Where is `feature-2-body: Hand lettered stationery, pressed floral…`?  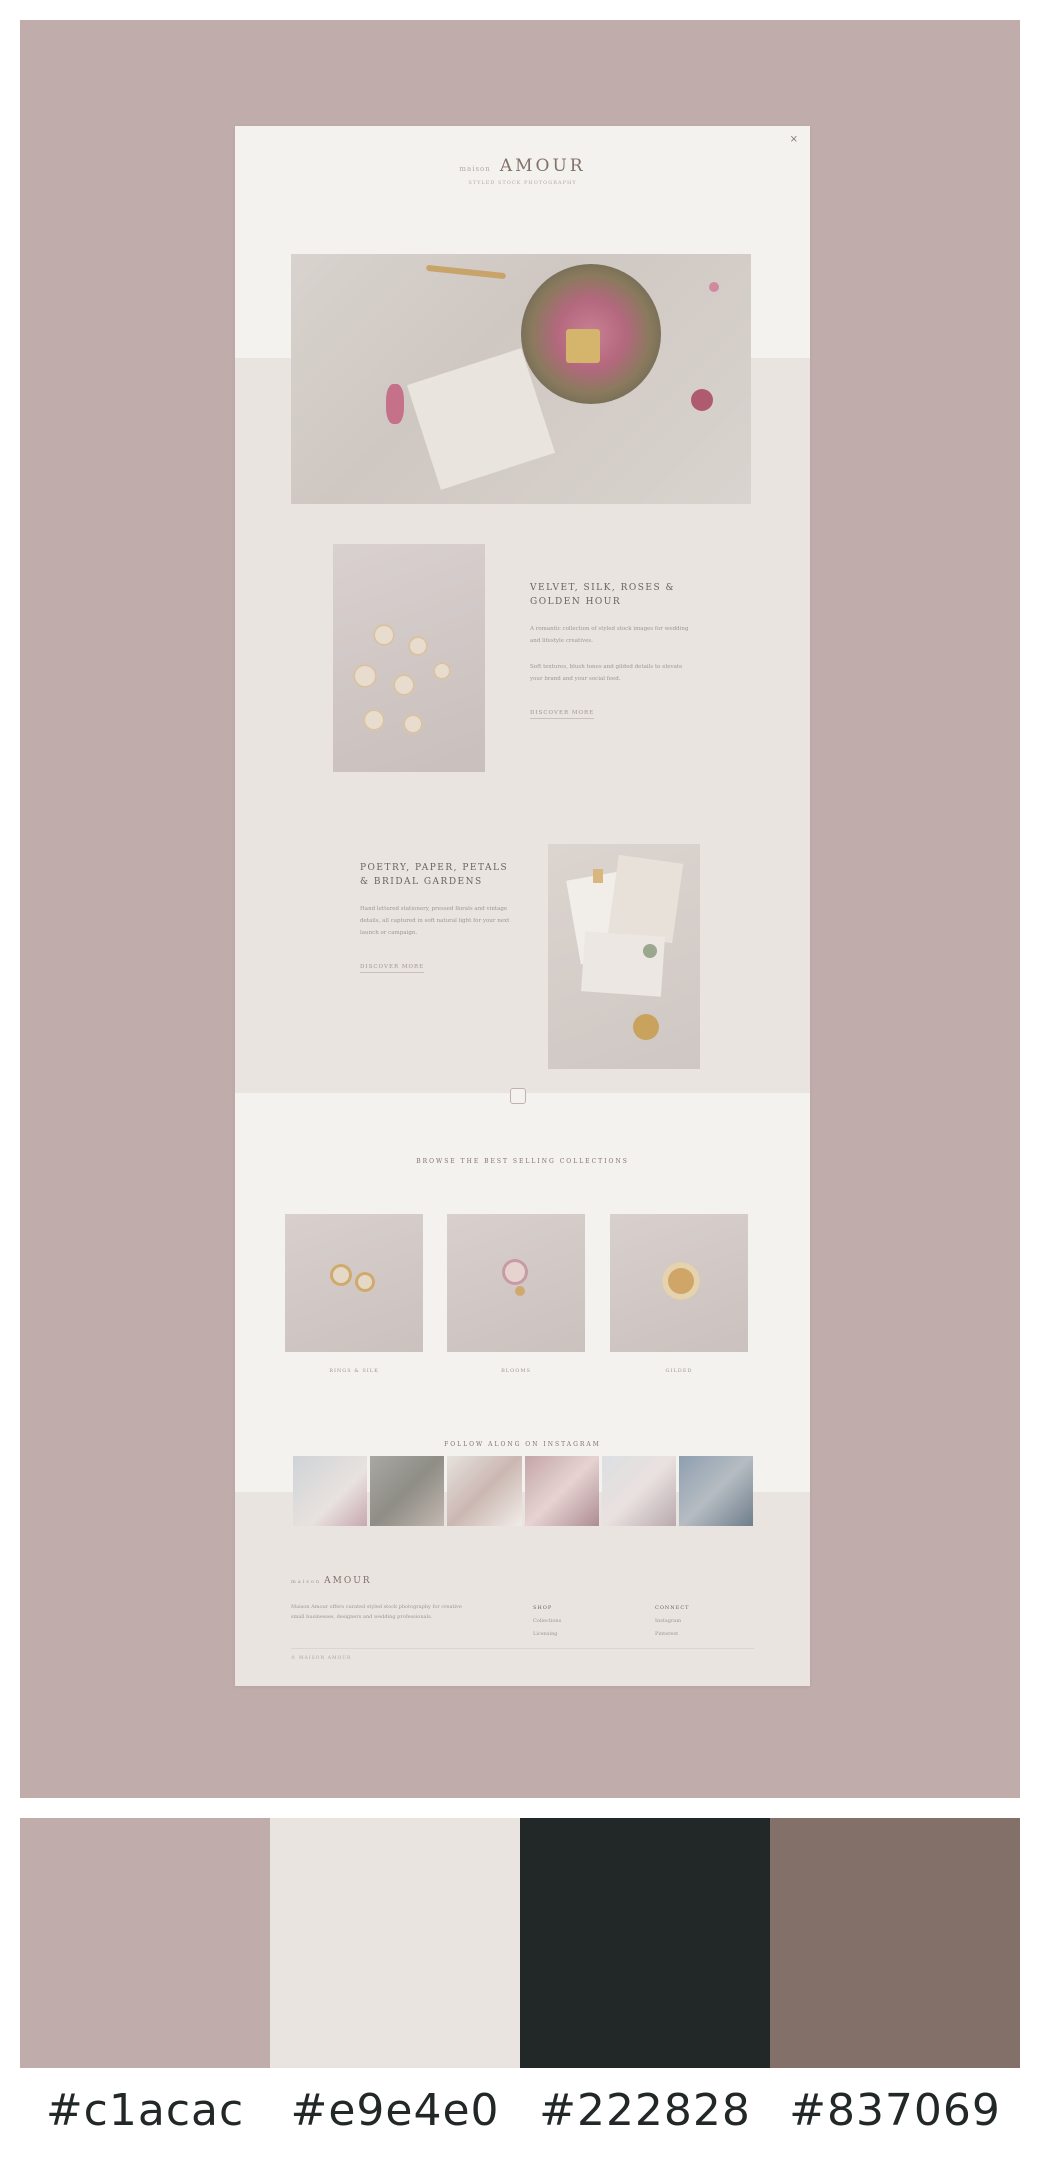
feature-2-body: Hand lettered stationery, pressed floral… is located at coordinates (435, 921).